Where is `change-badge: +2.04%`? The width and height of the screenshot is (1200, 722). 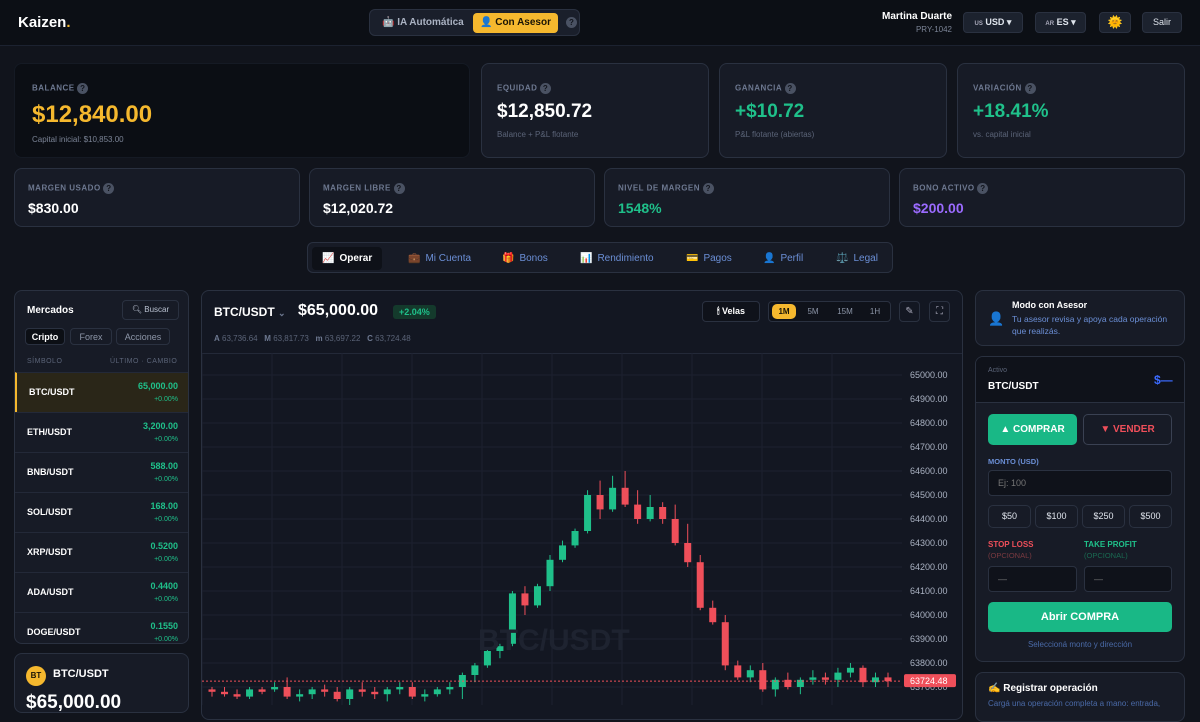 change-badge: +2.04% is located at coordinates (414, 312).